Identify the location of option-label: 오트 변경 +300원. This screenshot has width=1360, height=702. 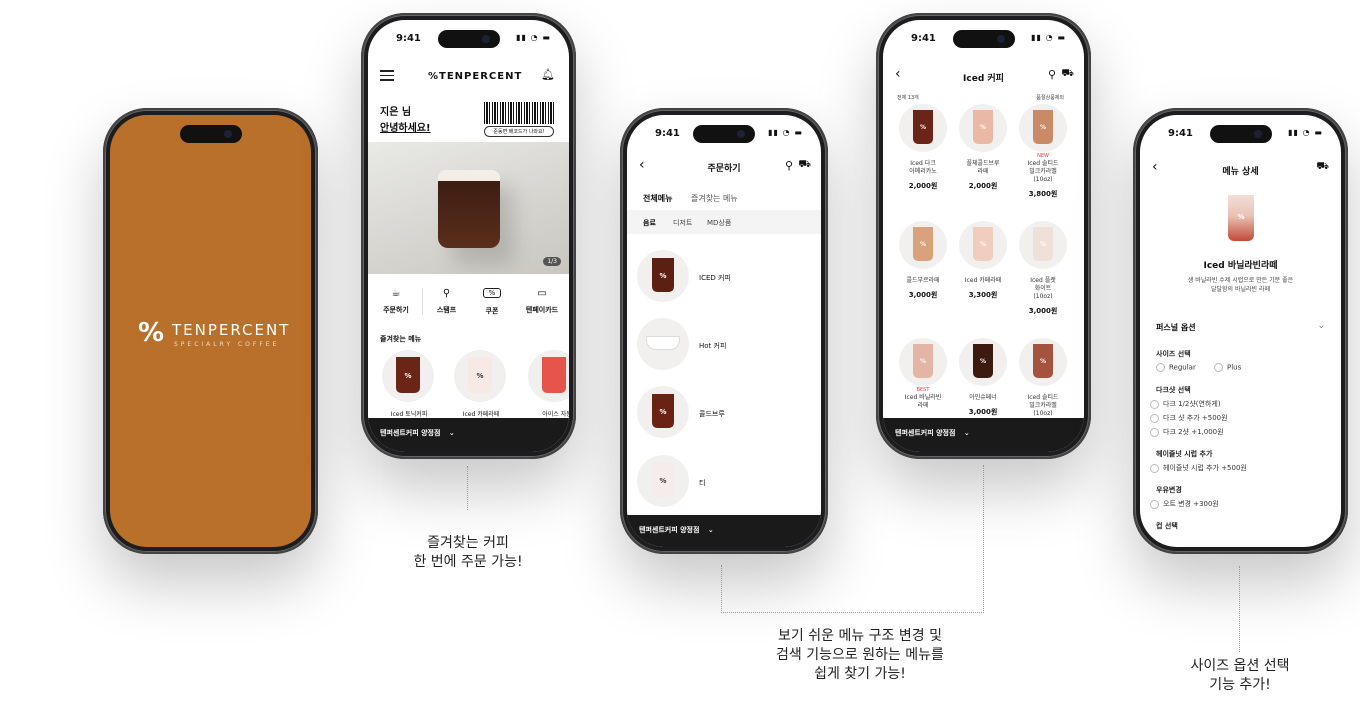
(1191, 504).